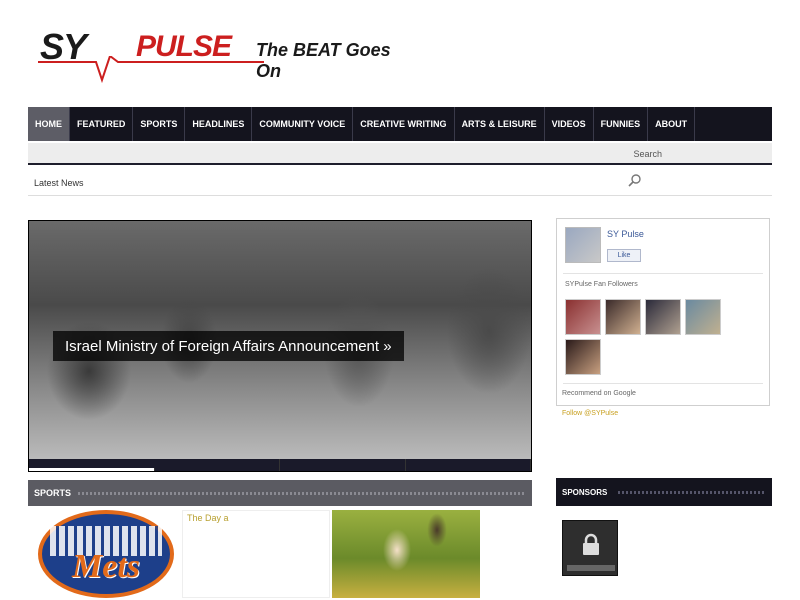 Image resolution: width=800 pixels, height=600 pixels. I want to click on slider-progress, so click(280, 465).